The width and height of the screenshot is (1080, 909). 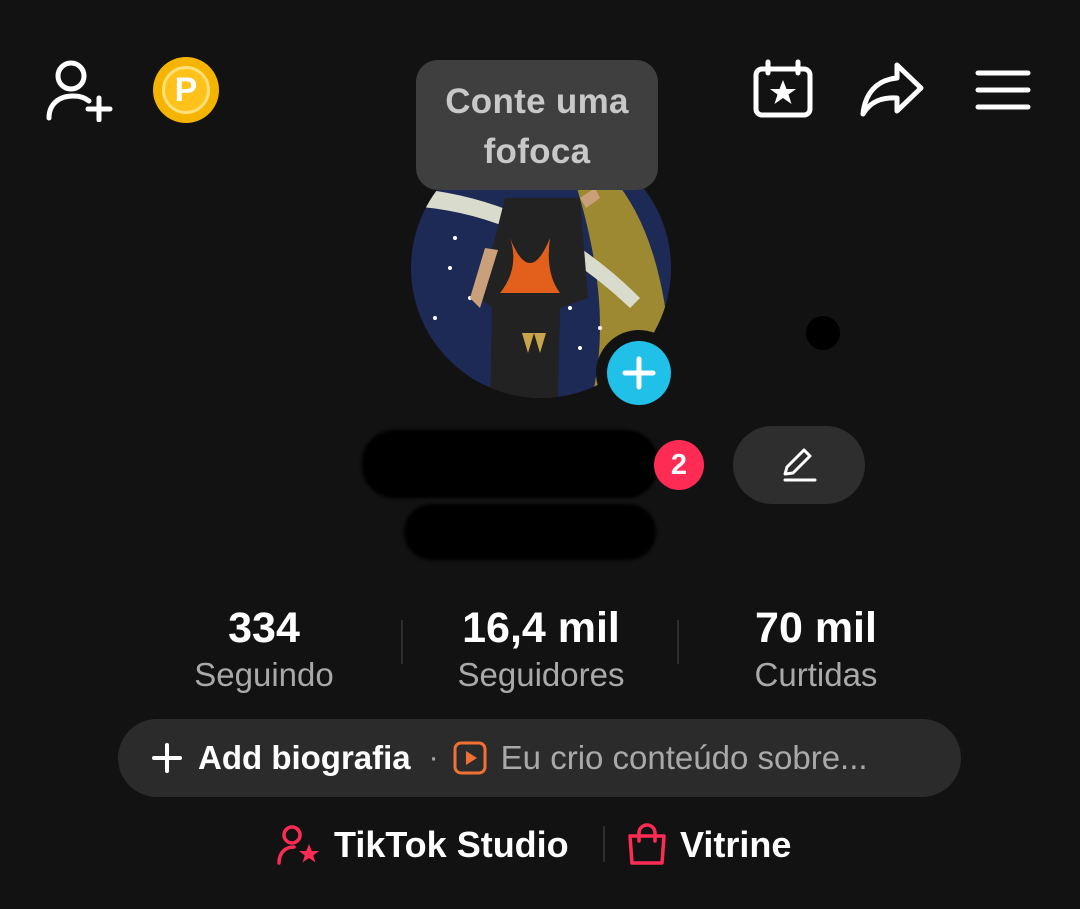 What do you see at coordinates (470, 758) in the screenshot?
I see `play-icon` at bounding box center [470, 758].